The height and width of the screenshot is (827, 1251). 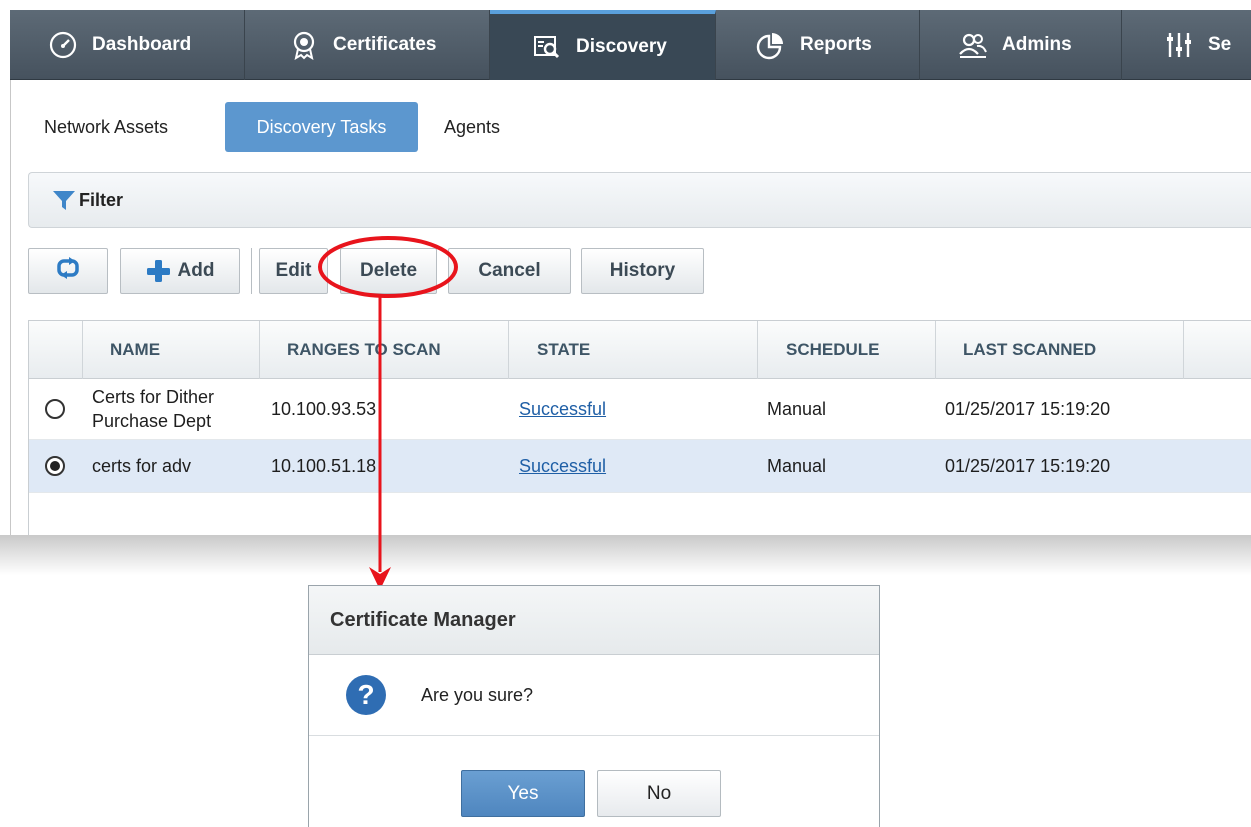 I want to click on subtab-network-assets: Network Assets, so click(x=106, y=127).